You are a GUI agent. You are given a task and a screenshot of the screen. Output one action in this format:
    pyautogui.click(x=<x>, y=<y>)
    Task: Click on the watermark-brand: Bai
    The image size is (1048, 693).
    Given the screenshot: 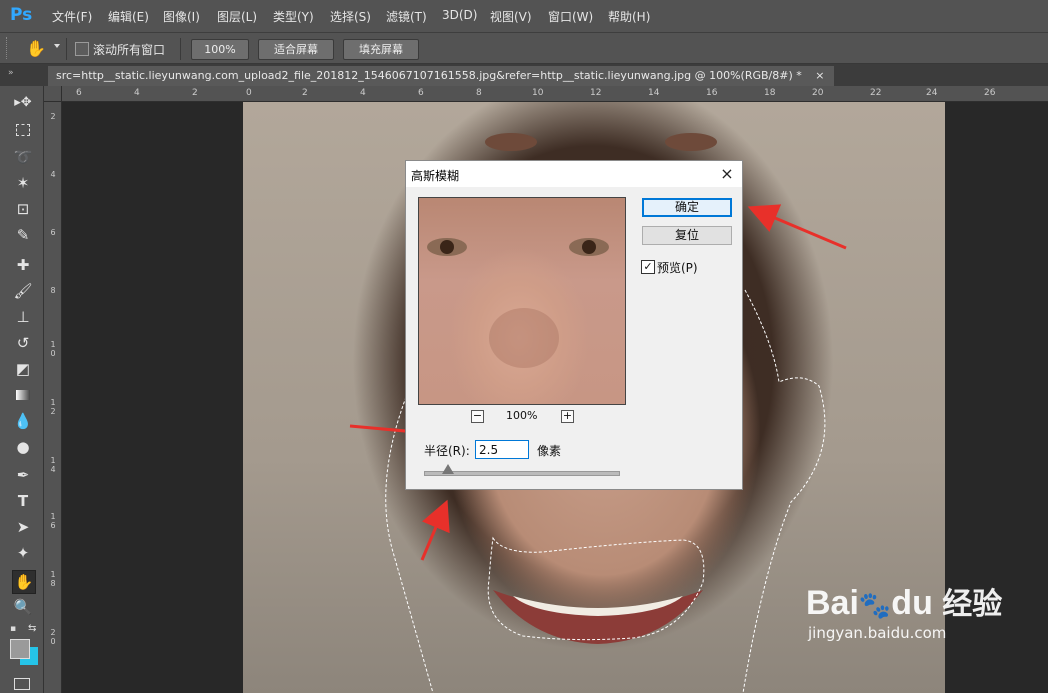 What is the action you would take?
    pyautogui.click(x=832, y=603)
    